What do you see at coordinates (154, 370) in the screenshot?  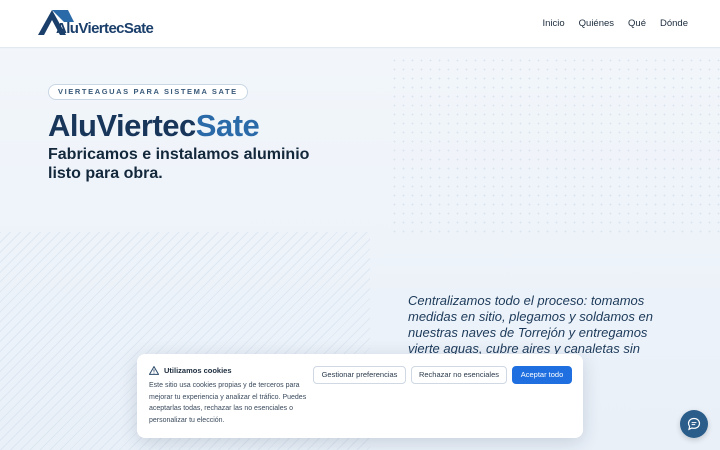 I see `warning-triangle-icon` at bounding box center [154, 370].